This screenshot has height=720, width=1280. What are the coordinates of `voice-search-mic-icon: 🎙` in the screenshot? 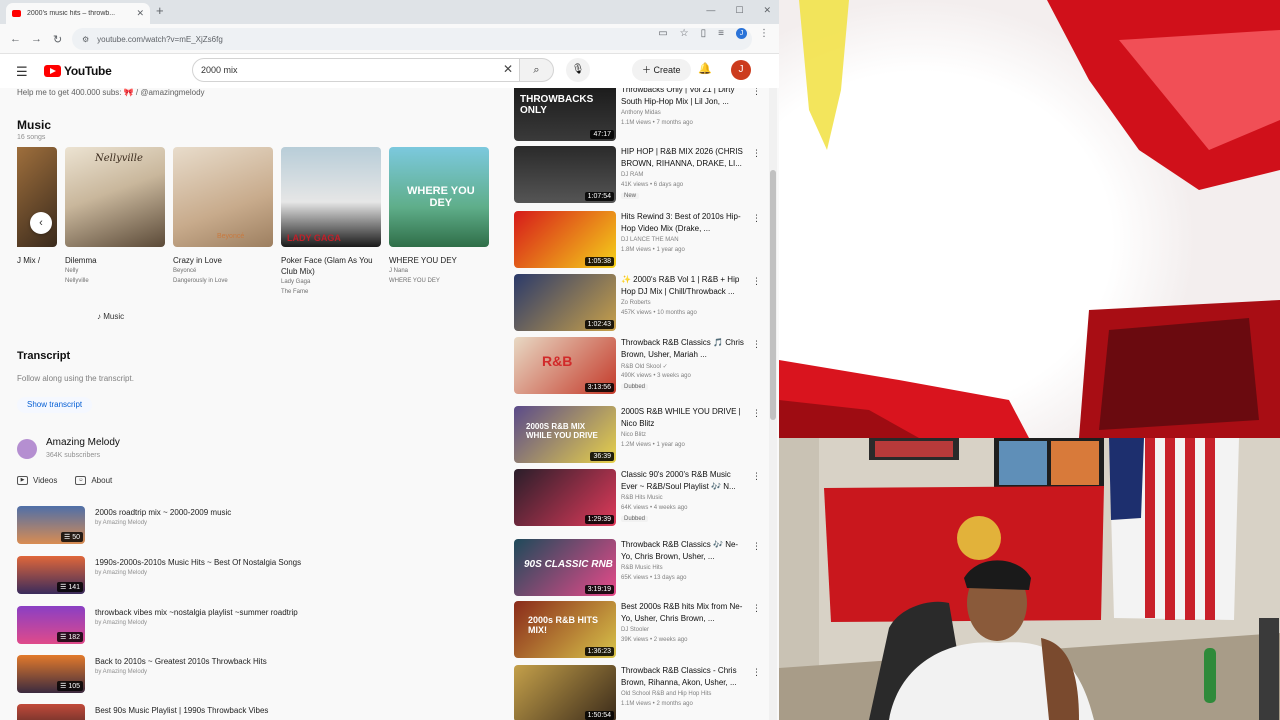 It's located at (578, 70).